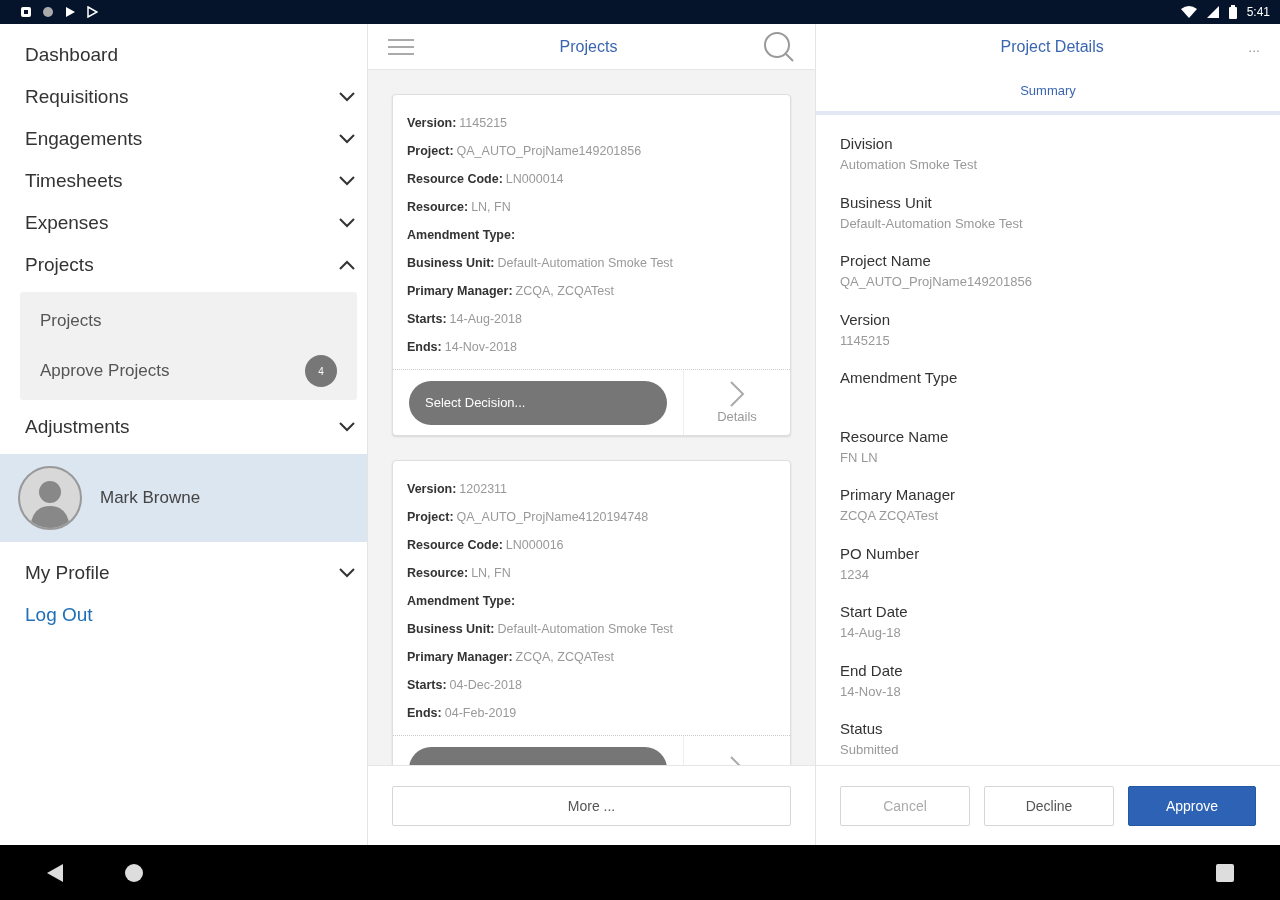  I want to click on card-field: Project: QA_AUTO_ProjName4120194748, so click(591, 517).